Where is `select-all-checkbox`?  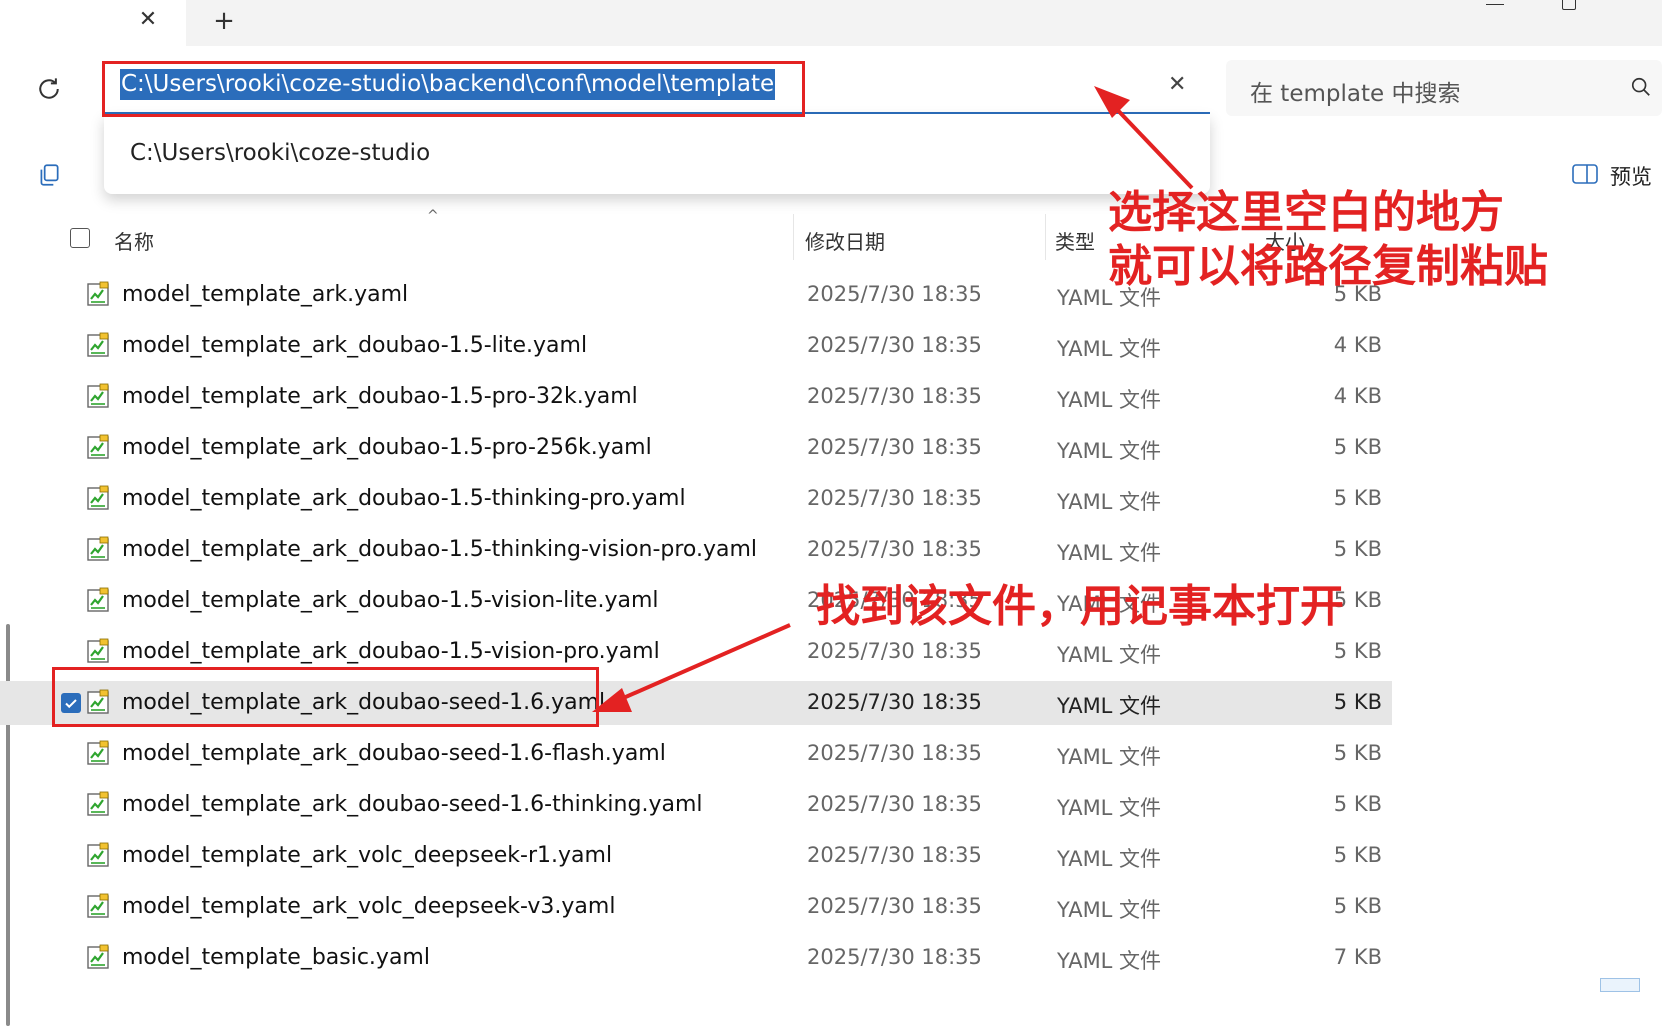
select-all-checkbox is located at coordinates (80, 238).